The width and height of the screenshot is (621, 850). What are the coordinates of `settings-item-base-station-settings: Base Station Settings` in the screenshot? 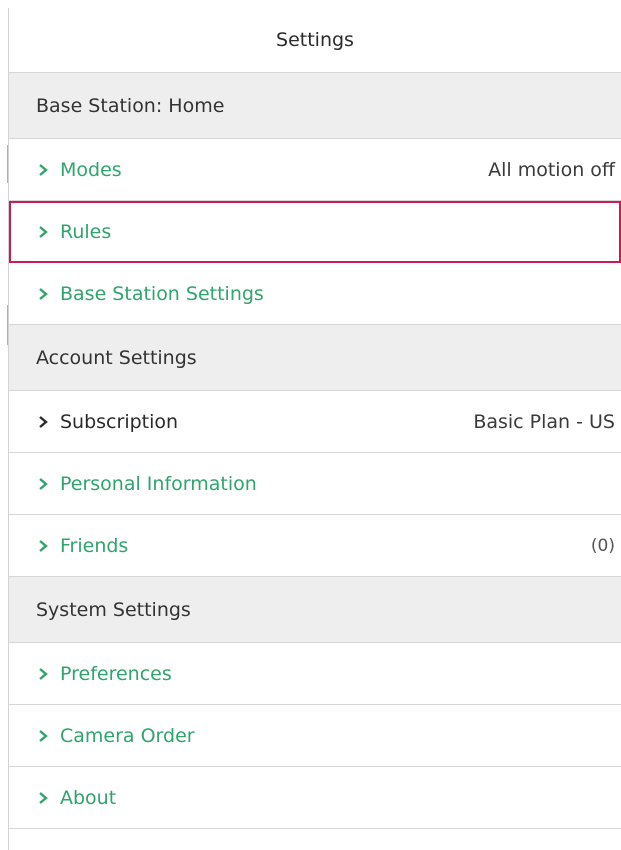 It's located at (315, 294).